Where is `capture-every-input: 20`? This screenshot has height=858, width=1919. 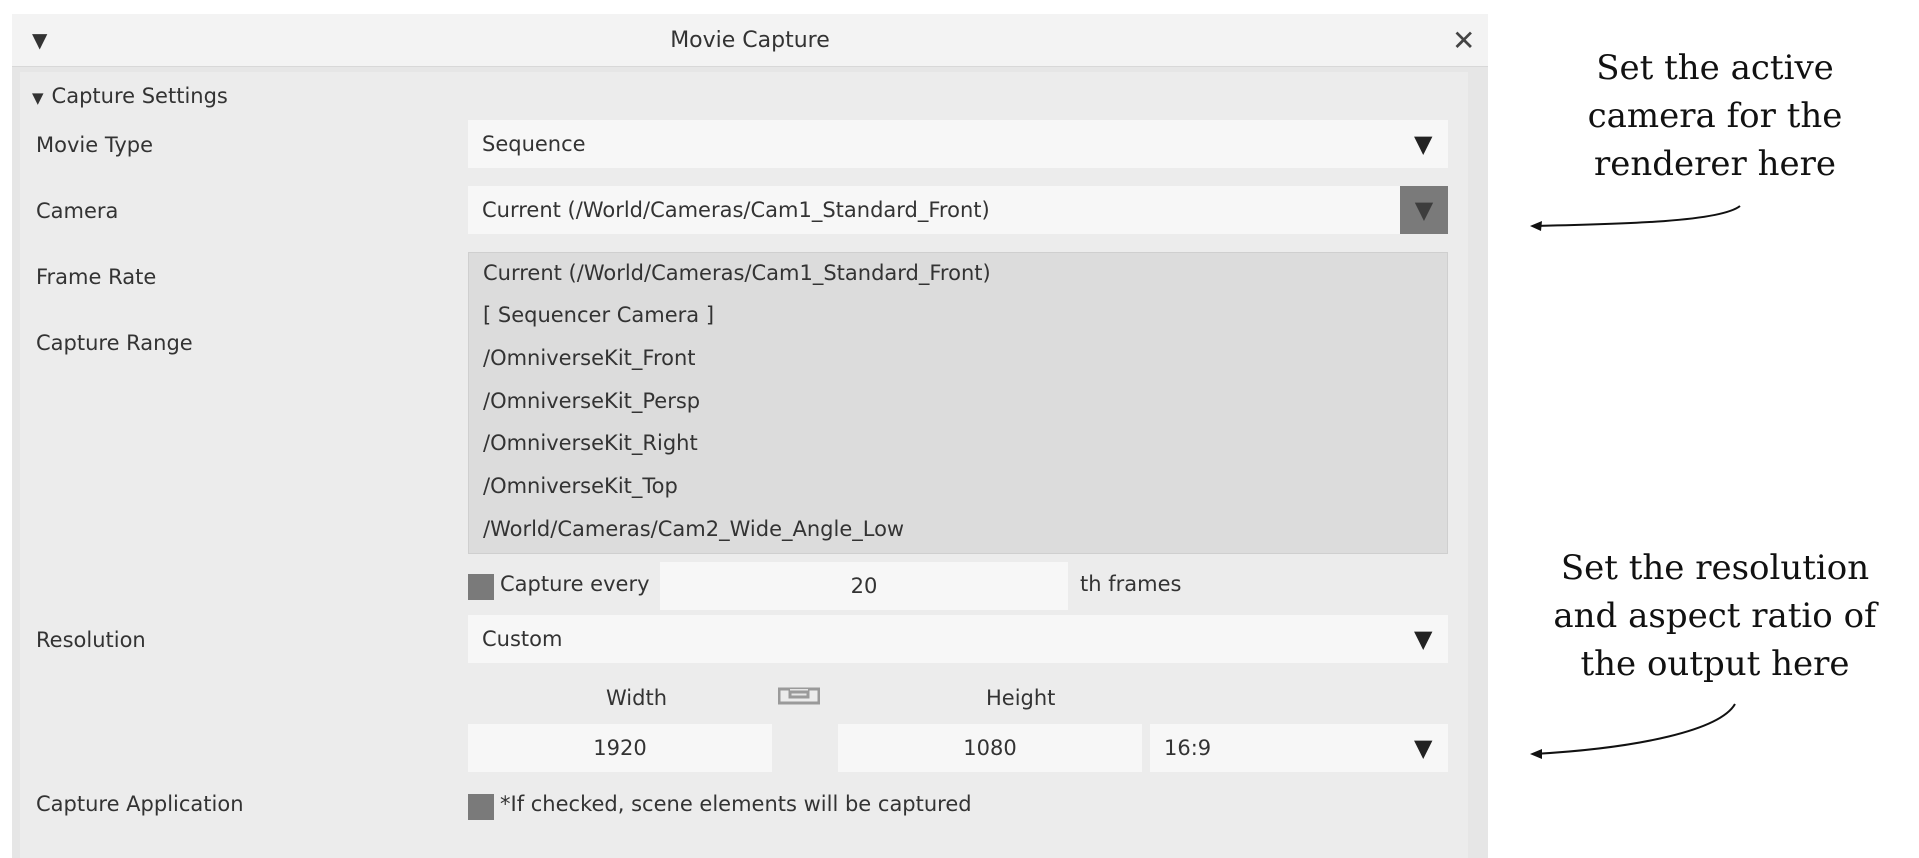
capture-every-input: 20 is located at coordinates (864, 586).